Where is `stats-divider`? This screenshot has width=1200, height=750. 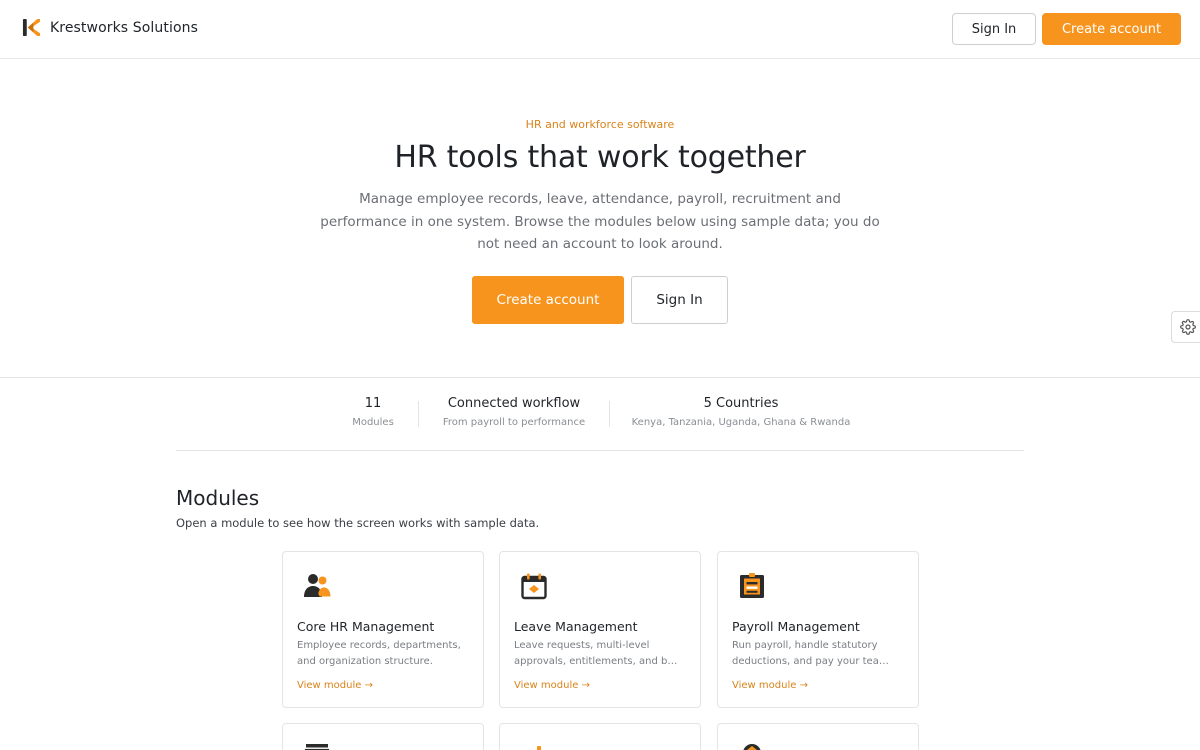 stats-divider is located at coordinates (600, 450).